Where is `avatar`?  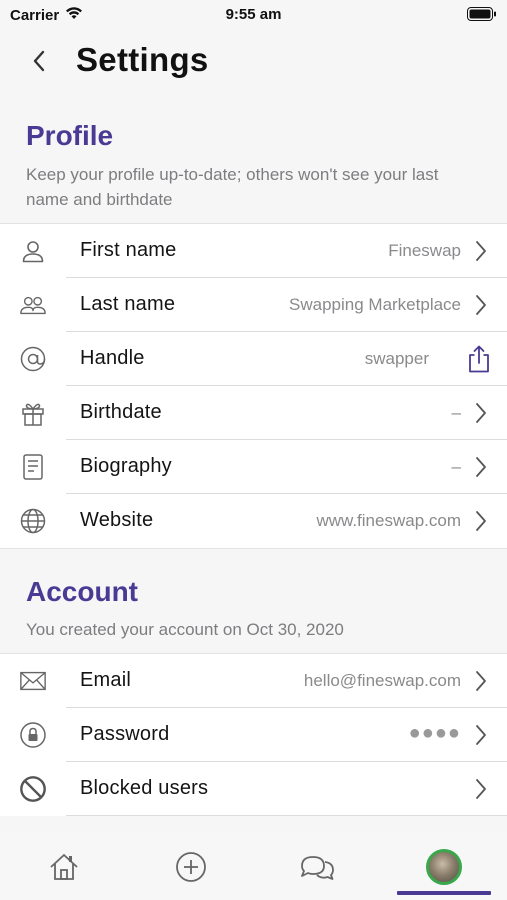 avatar is located at coordinates (444, 867).